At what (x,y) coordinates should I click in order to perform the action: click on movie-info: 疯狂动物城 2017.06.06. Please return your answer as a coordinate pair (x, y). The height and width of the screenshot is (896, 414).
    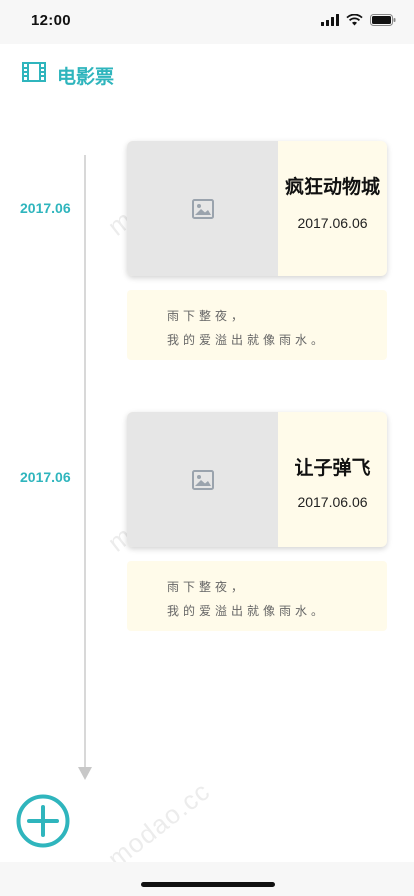
    Looking at the image, I should click on (332, 208).